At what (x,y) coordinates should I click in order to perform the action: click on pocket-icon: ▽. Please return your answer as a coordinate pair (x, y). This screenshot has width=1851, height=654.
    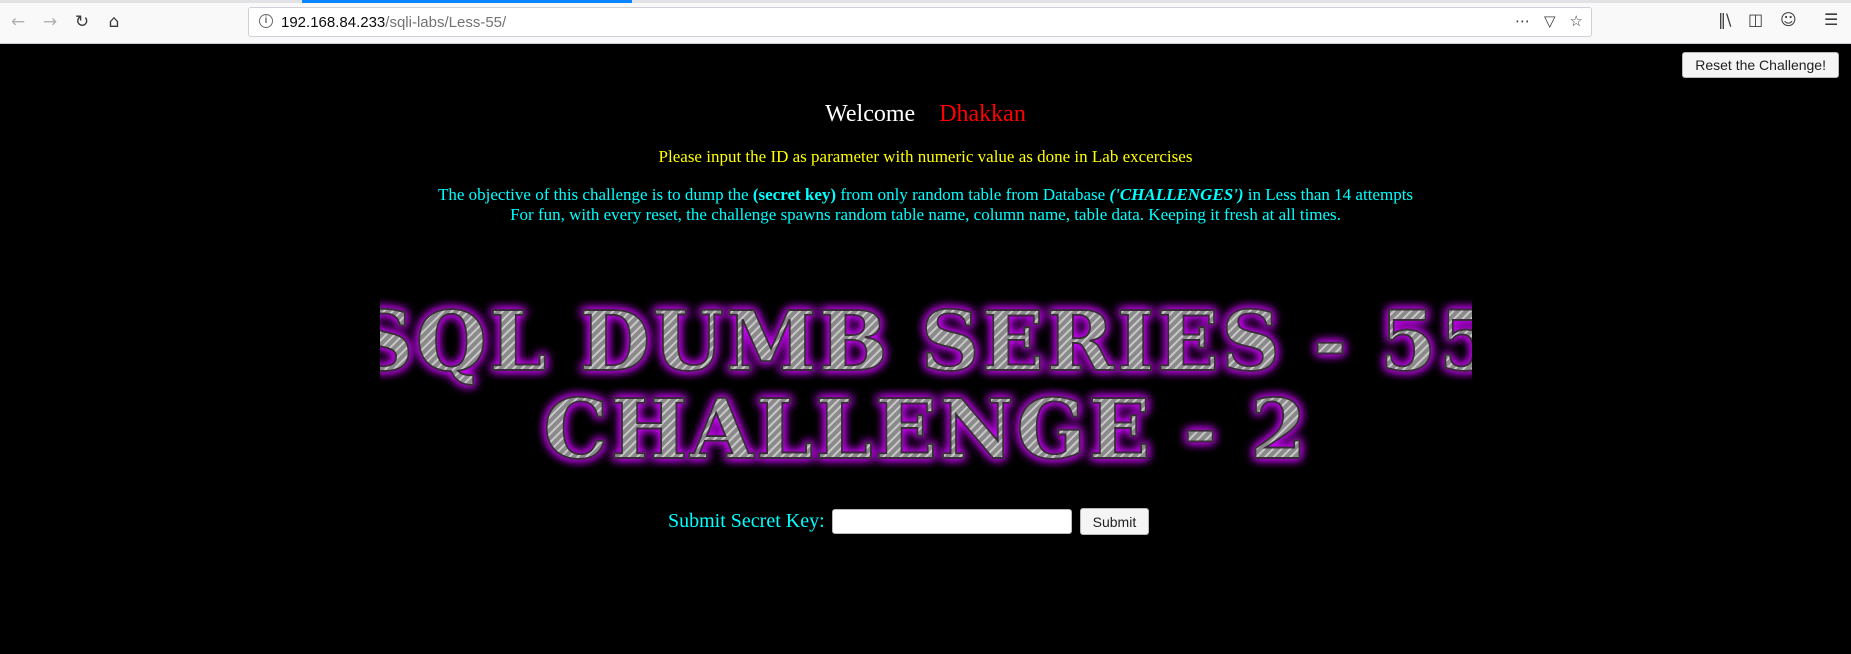
    Looking at the image, I should click on (1550, 21).